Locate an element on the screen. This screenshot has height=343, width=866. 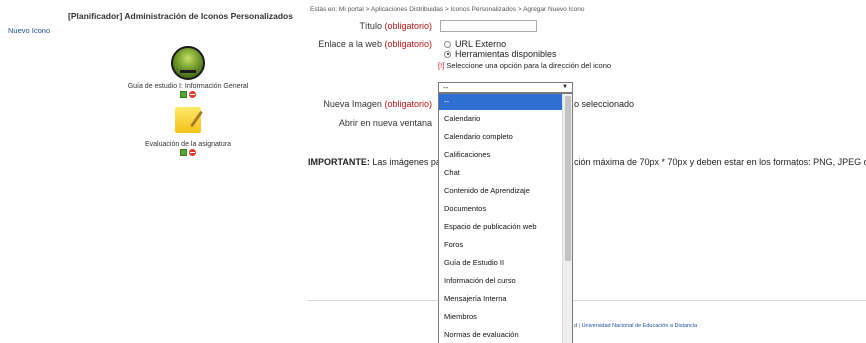
file-status: o seleccionado is located at coordinates (604, 104).